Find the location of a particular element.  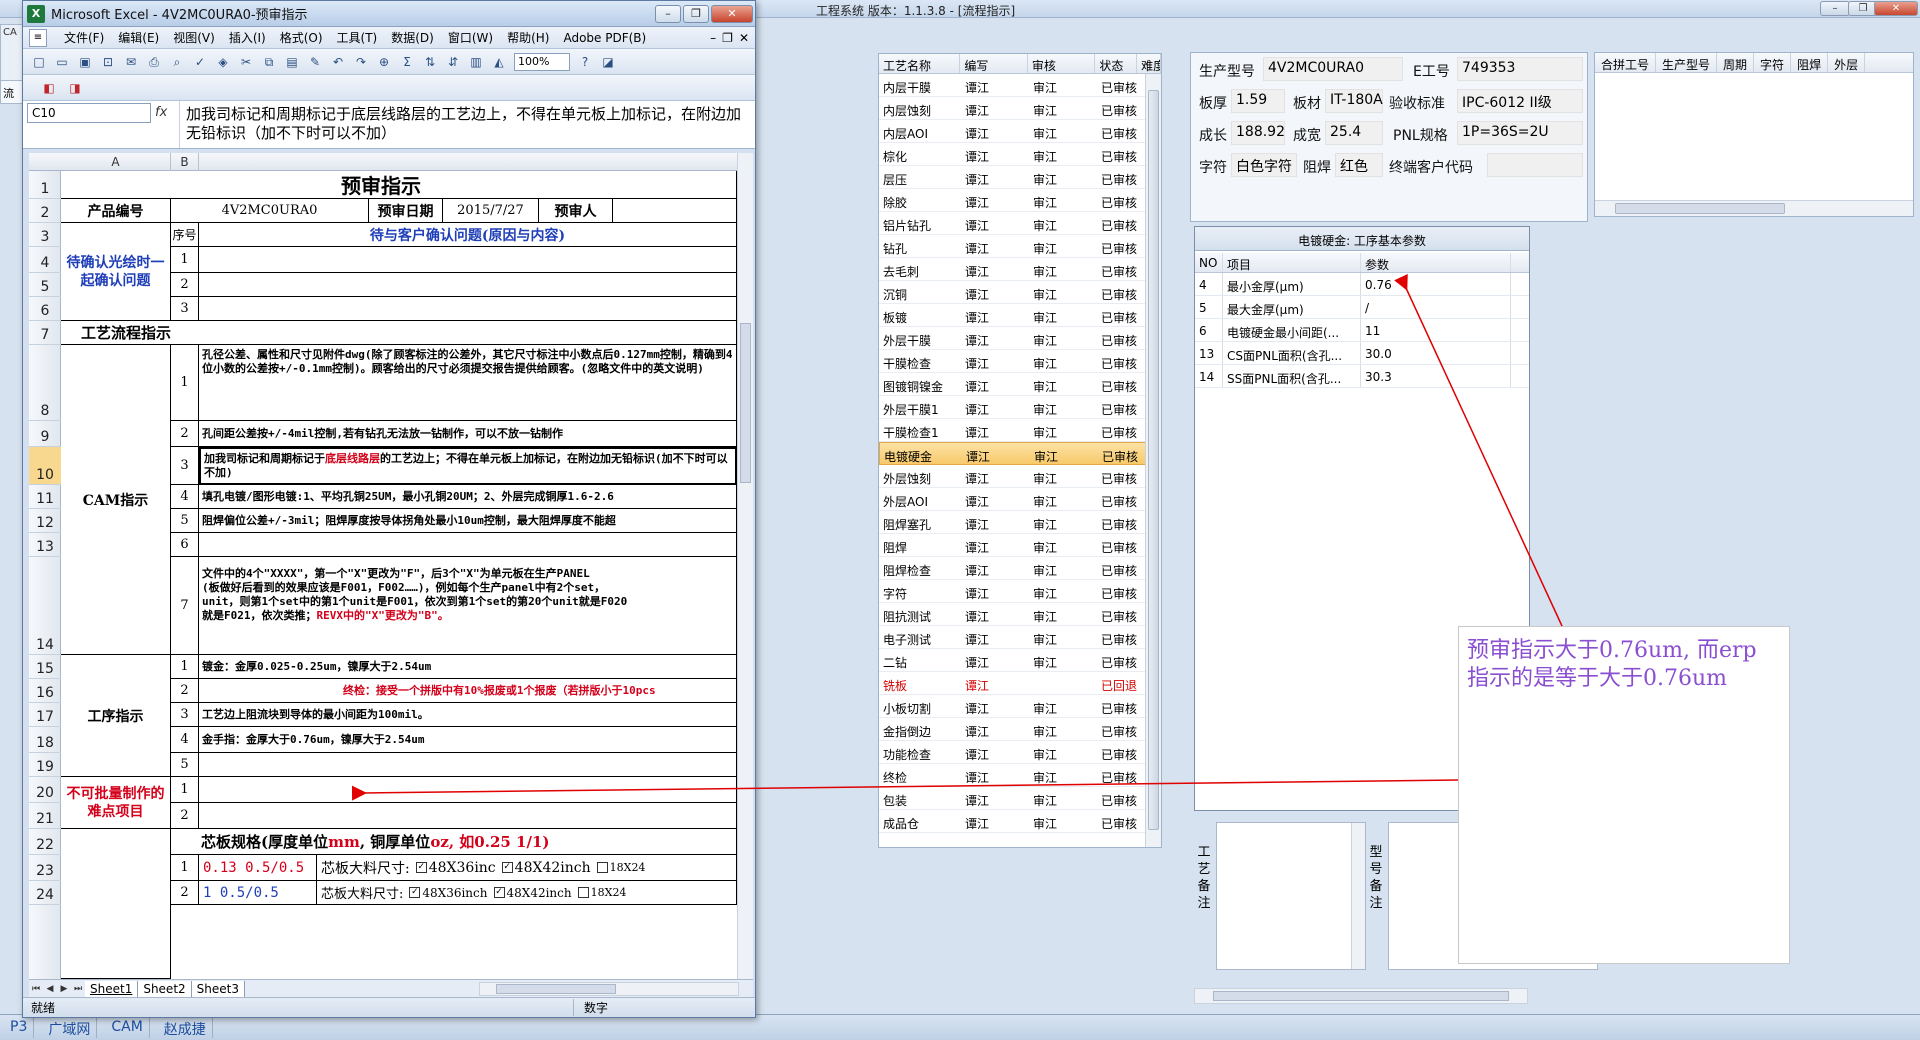

row-header: 17 is located at coordinates (45, 715).